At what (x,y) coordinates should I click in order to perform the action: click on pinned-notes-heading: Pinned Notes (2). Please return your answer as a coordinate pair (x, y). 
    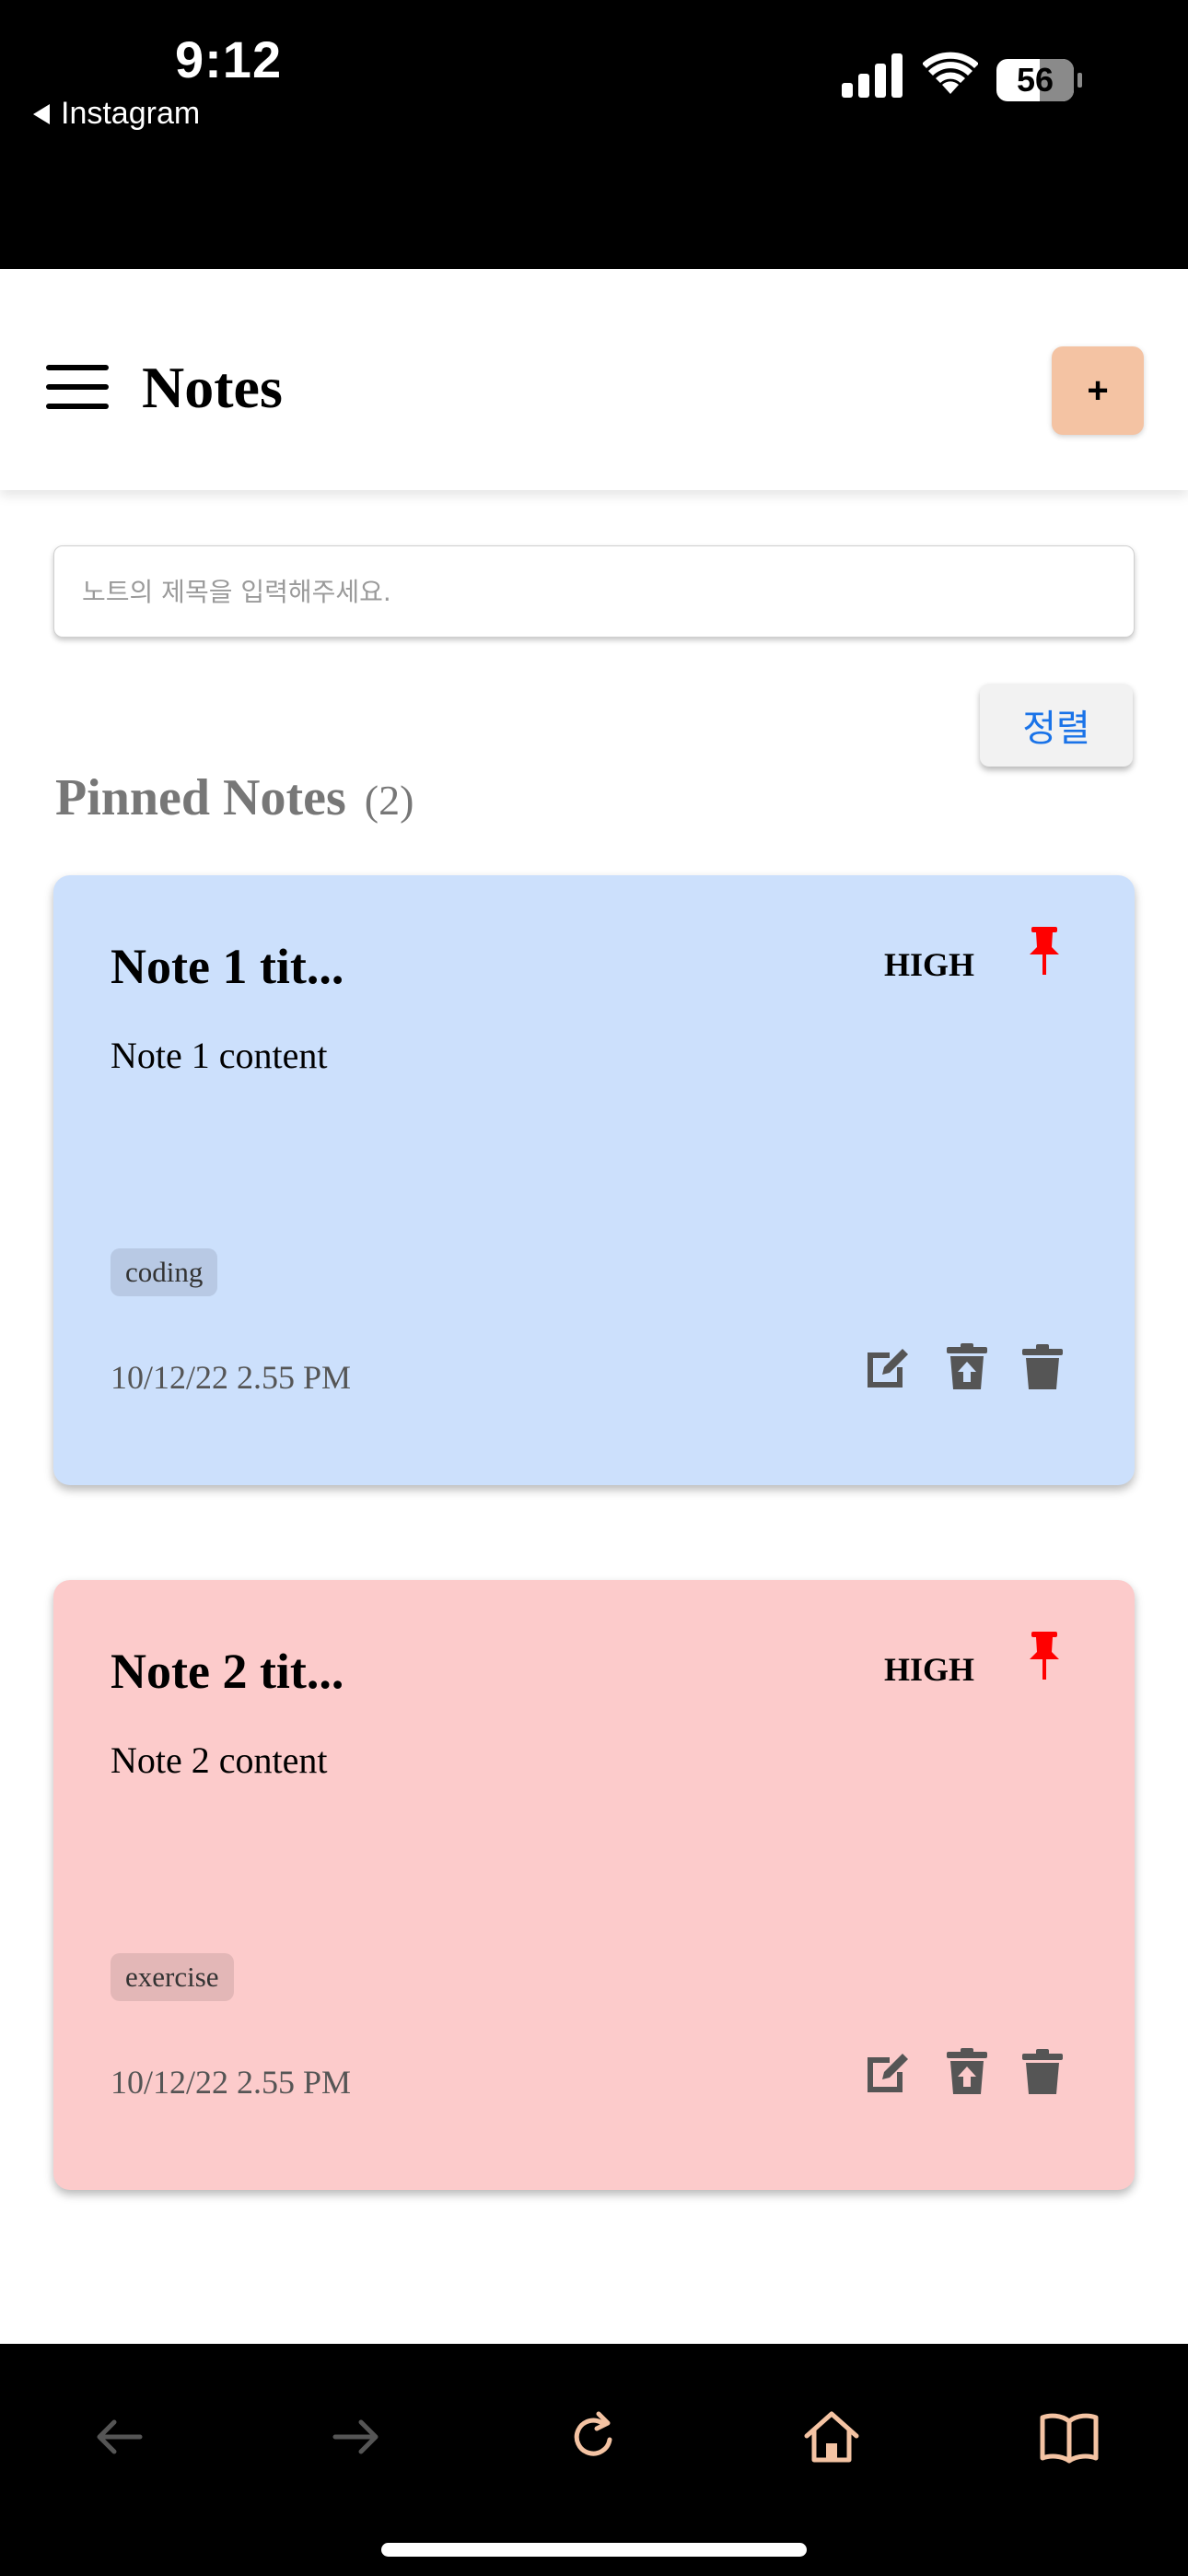
    Looking at the image, I should click on (234, 797).